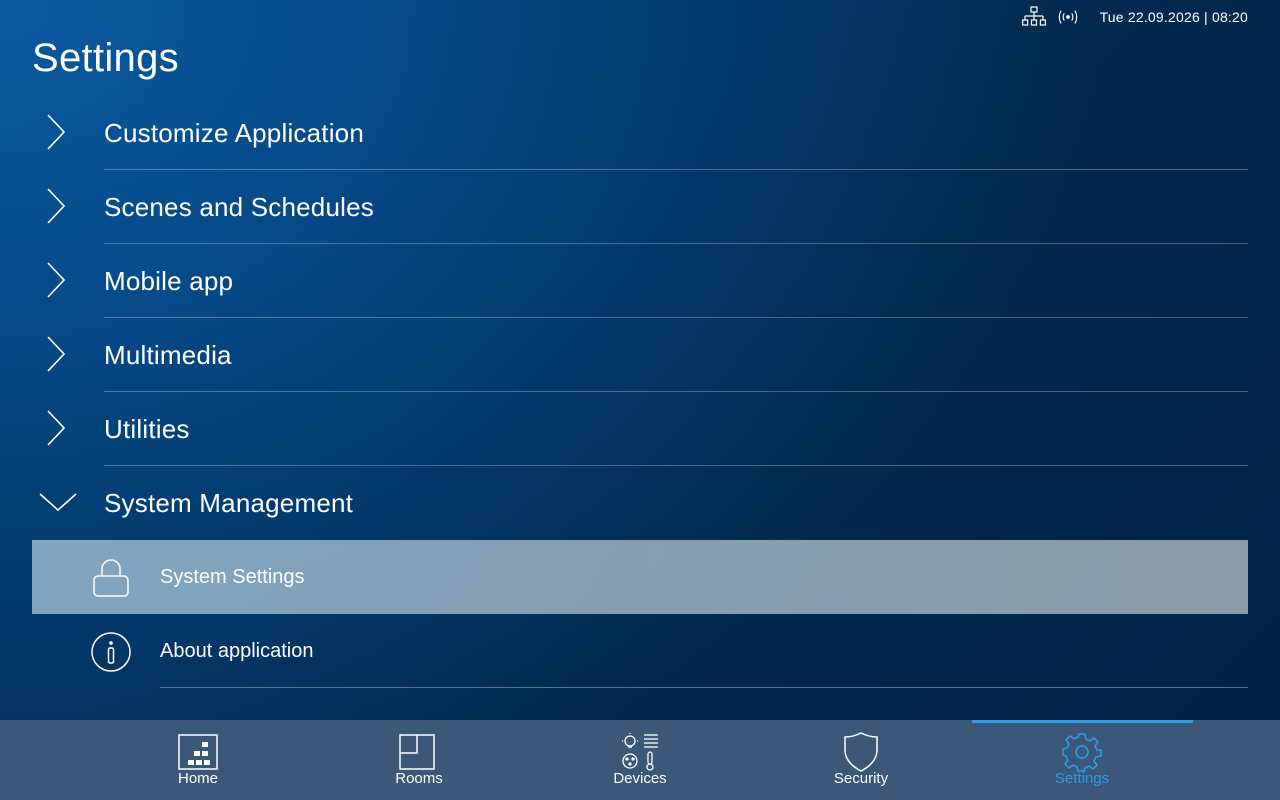 This screenshot has height=800, width=1280. I want to click on nav-tab-label: Devices, so click(640, 778).